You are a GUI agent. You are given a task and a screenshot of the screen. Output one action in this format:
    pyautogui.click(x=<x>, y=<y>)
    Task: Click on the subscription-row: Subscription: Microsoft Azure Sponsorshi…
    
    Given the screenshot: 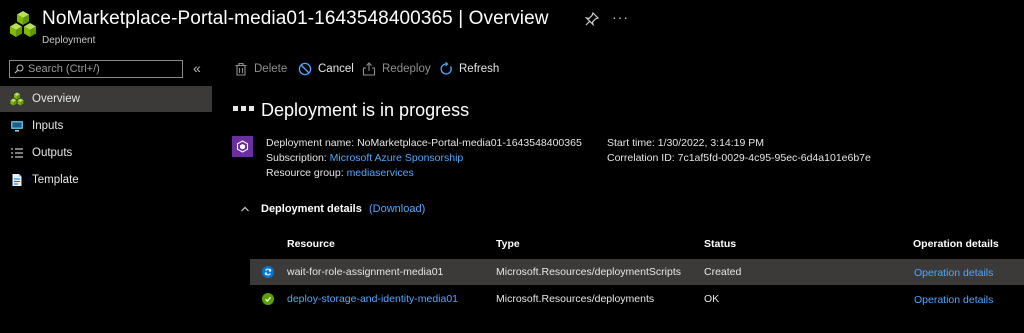 What is the action you would take?
    pyautogui.click(x=364, y=158)
    